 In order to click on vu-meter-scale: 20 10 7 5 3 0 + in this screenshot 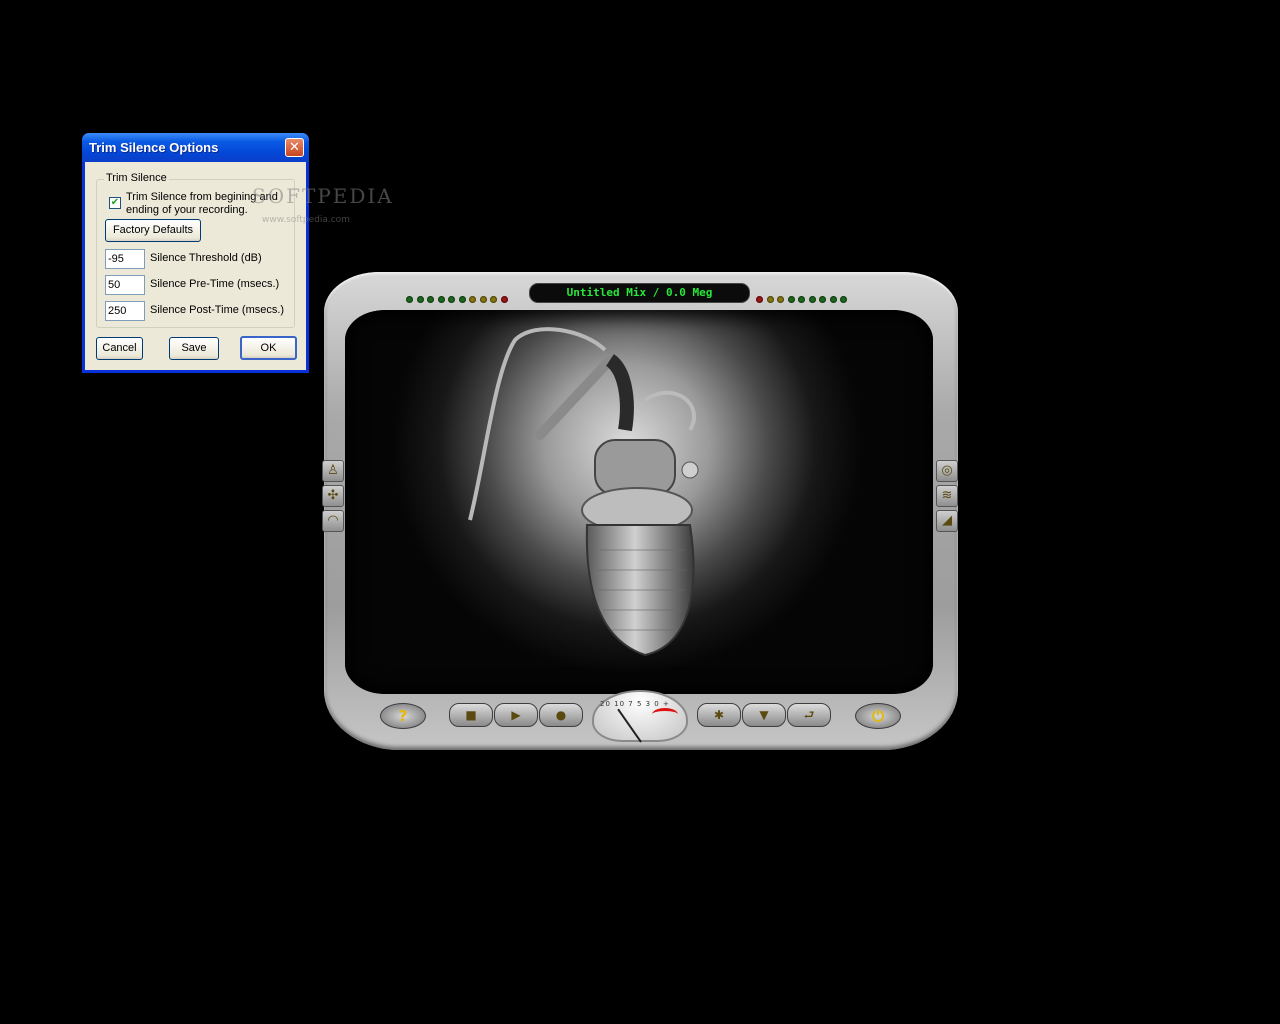, I will do `click(635, 704)`.